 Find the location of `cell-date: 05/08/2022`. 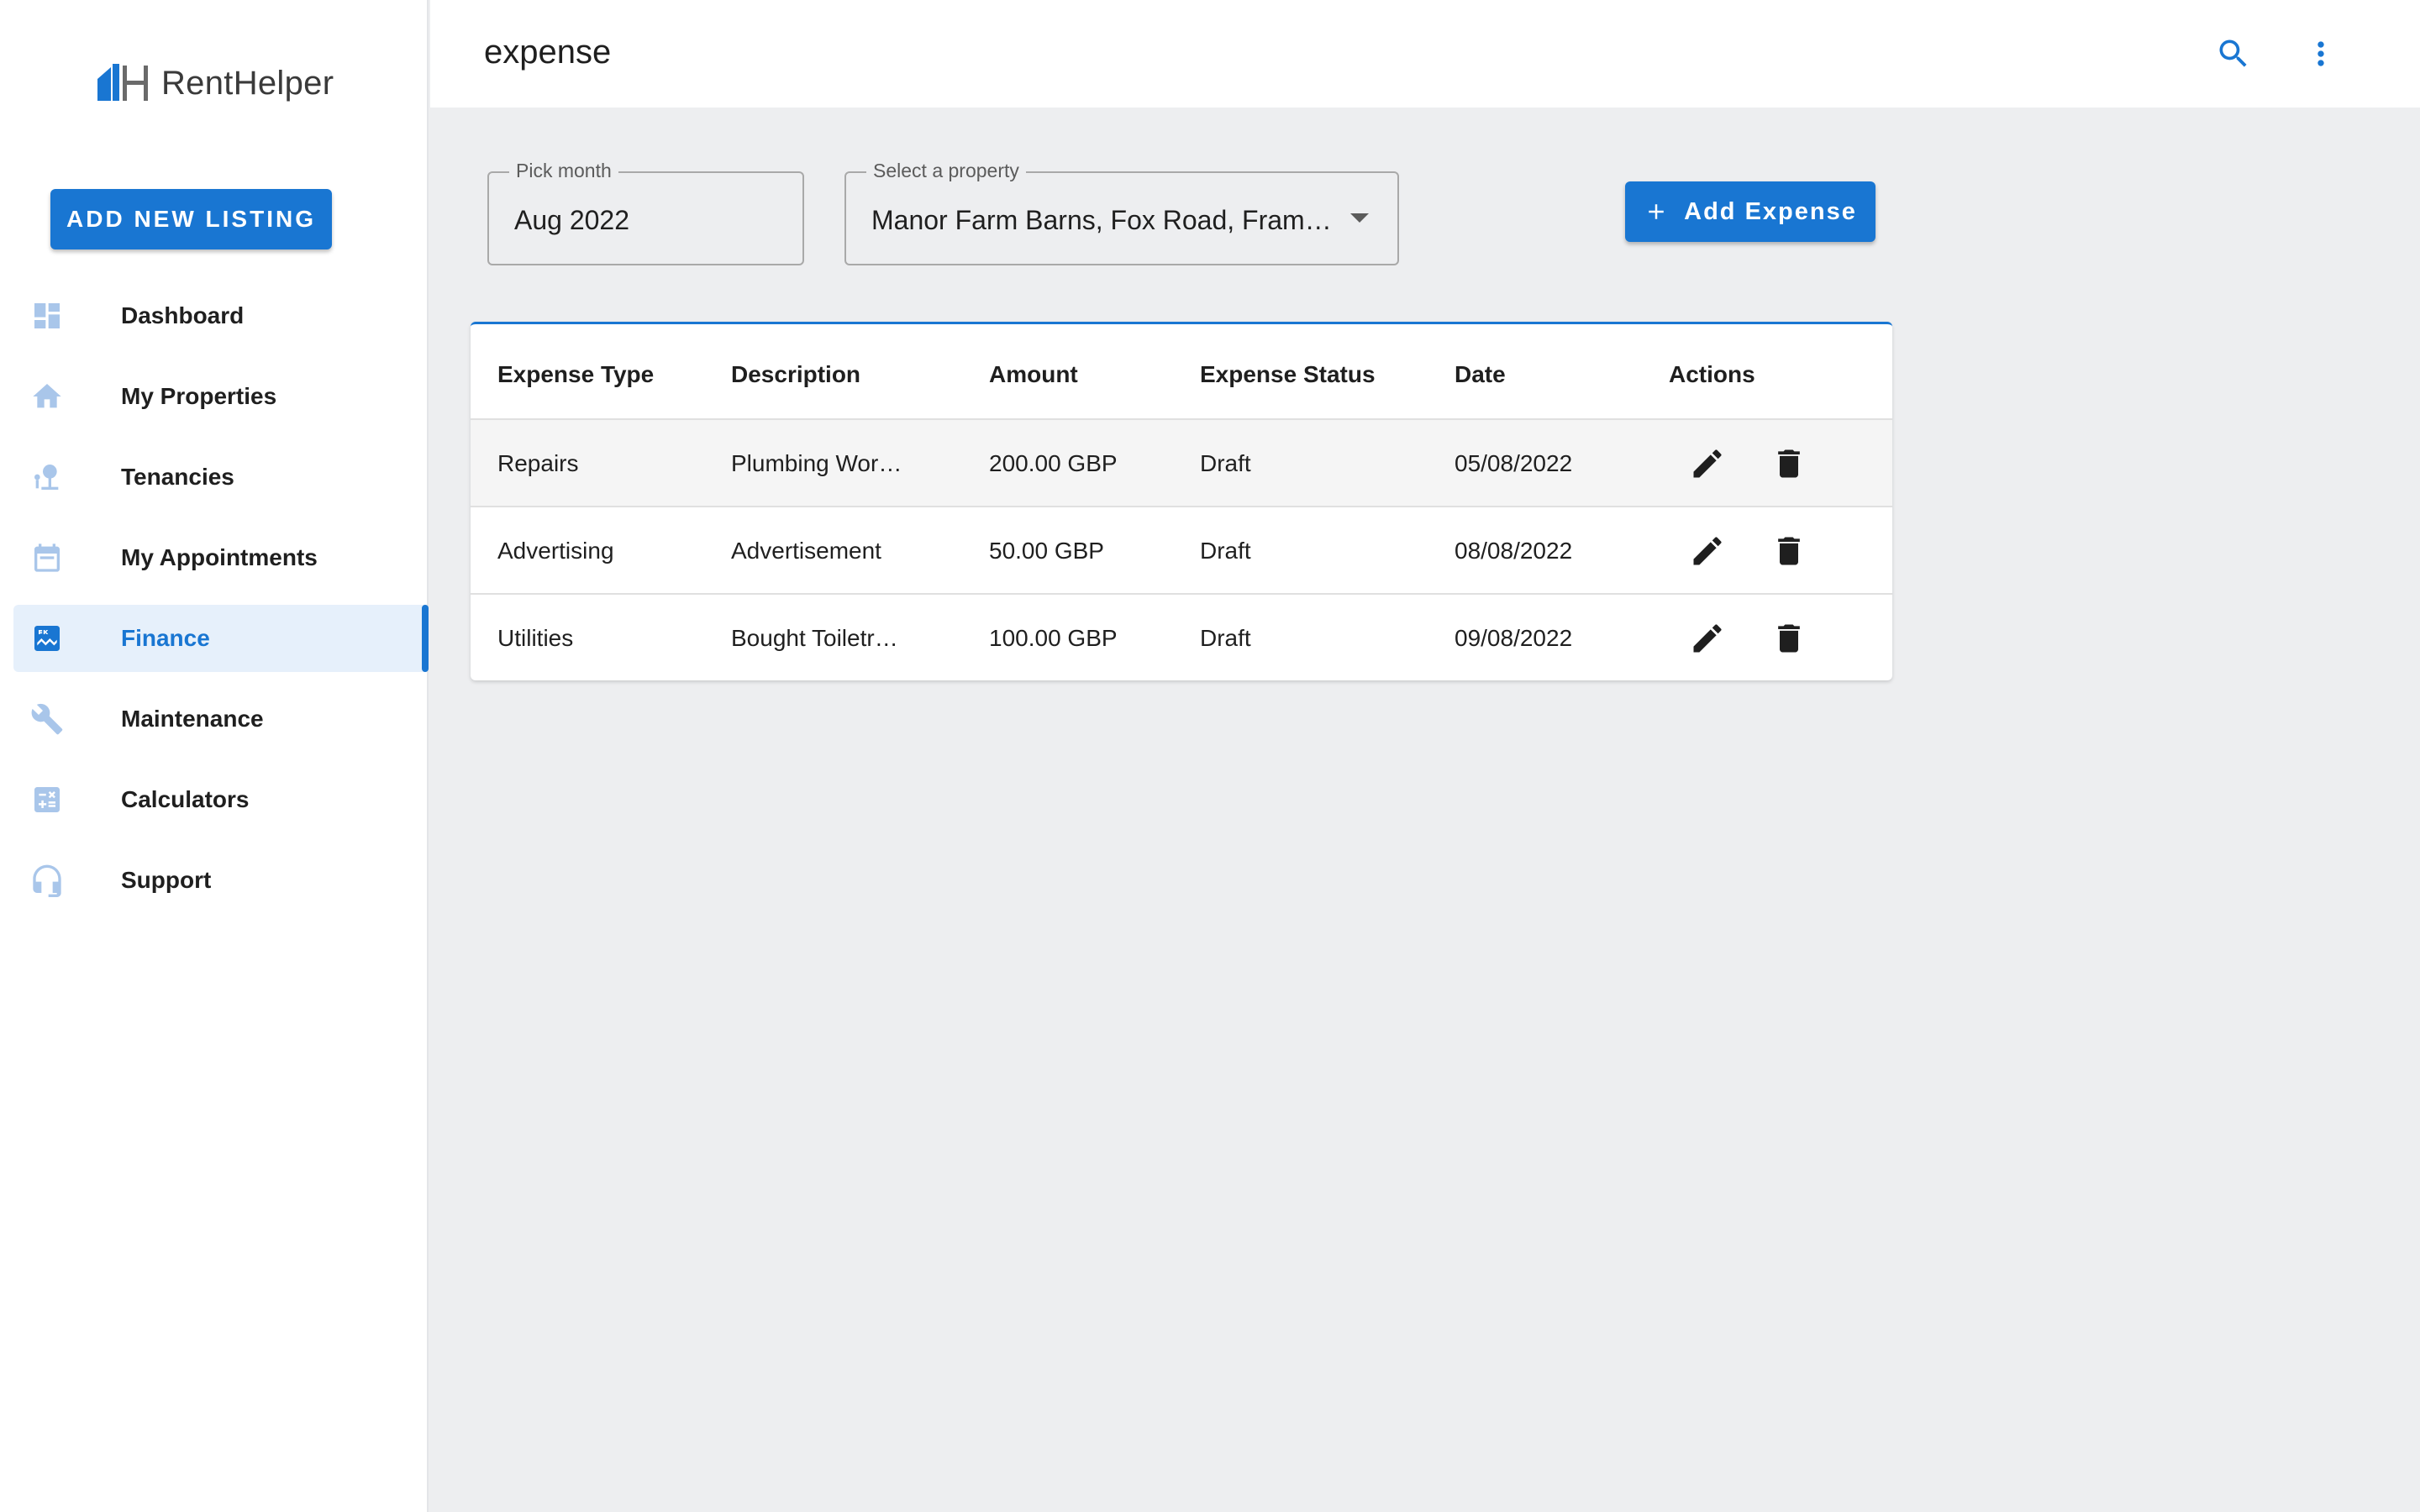

cell-date: 05/08/2022 is located at coordinates (1514, 463).